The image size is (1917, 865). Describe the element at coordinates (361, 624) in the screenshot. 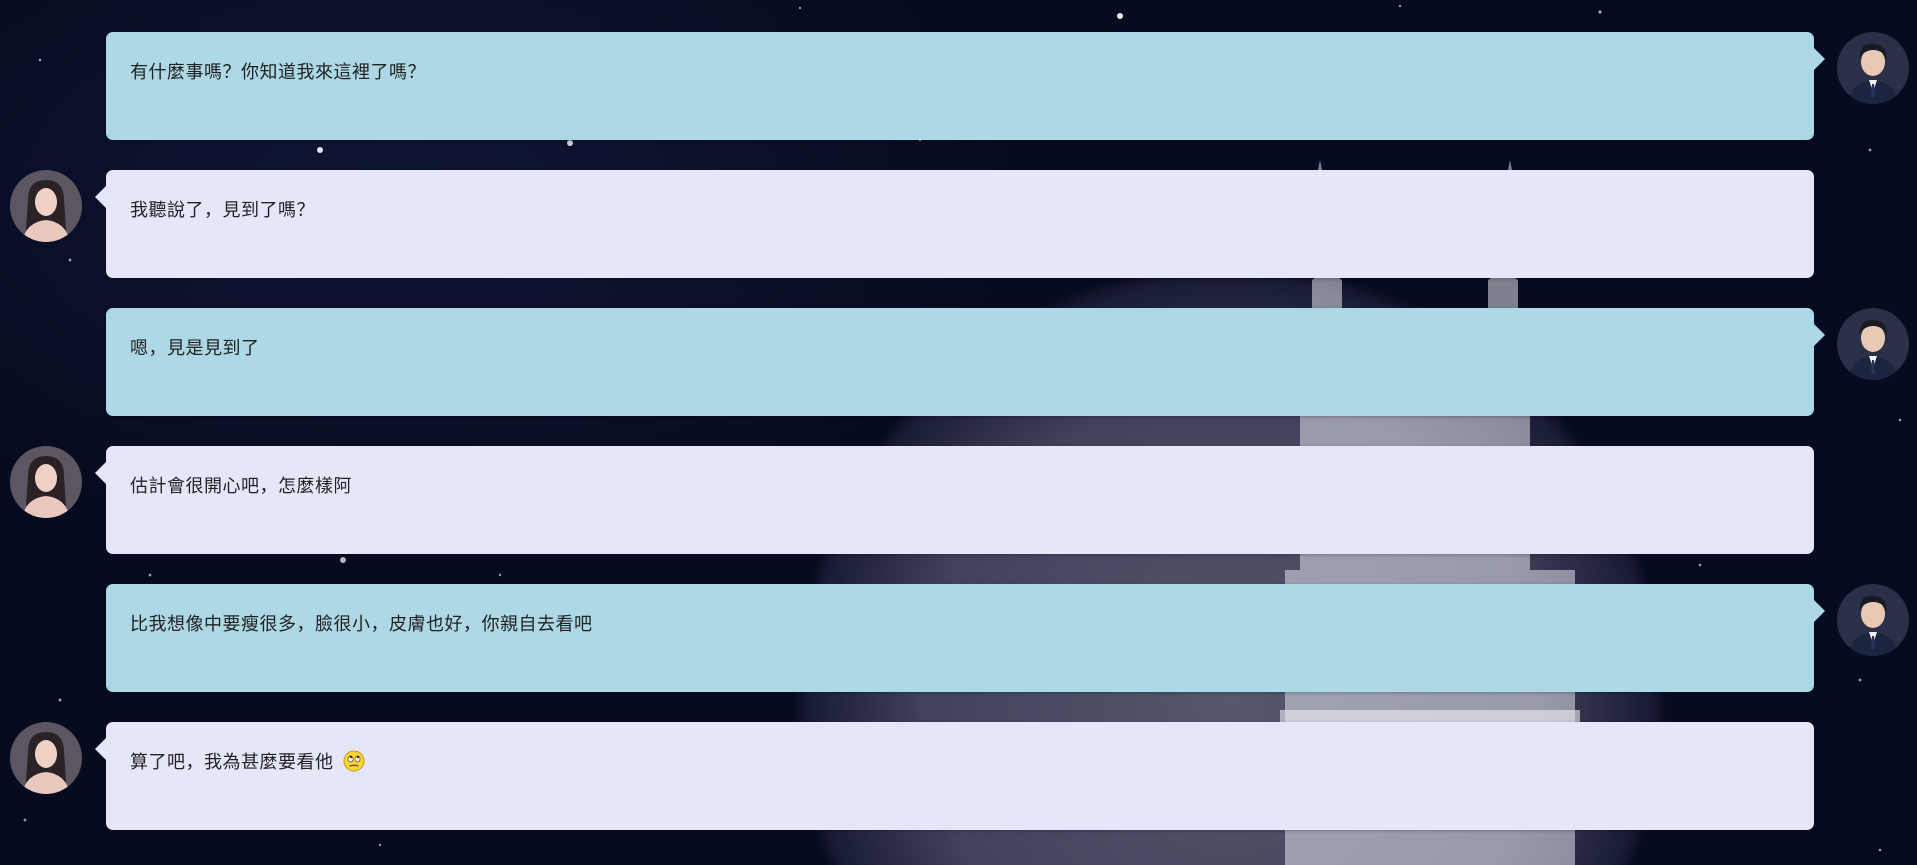

I see `message-text: 比我想像中要瘦很多，臉很小，皮膚也好，你親自去看吧` at that location.